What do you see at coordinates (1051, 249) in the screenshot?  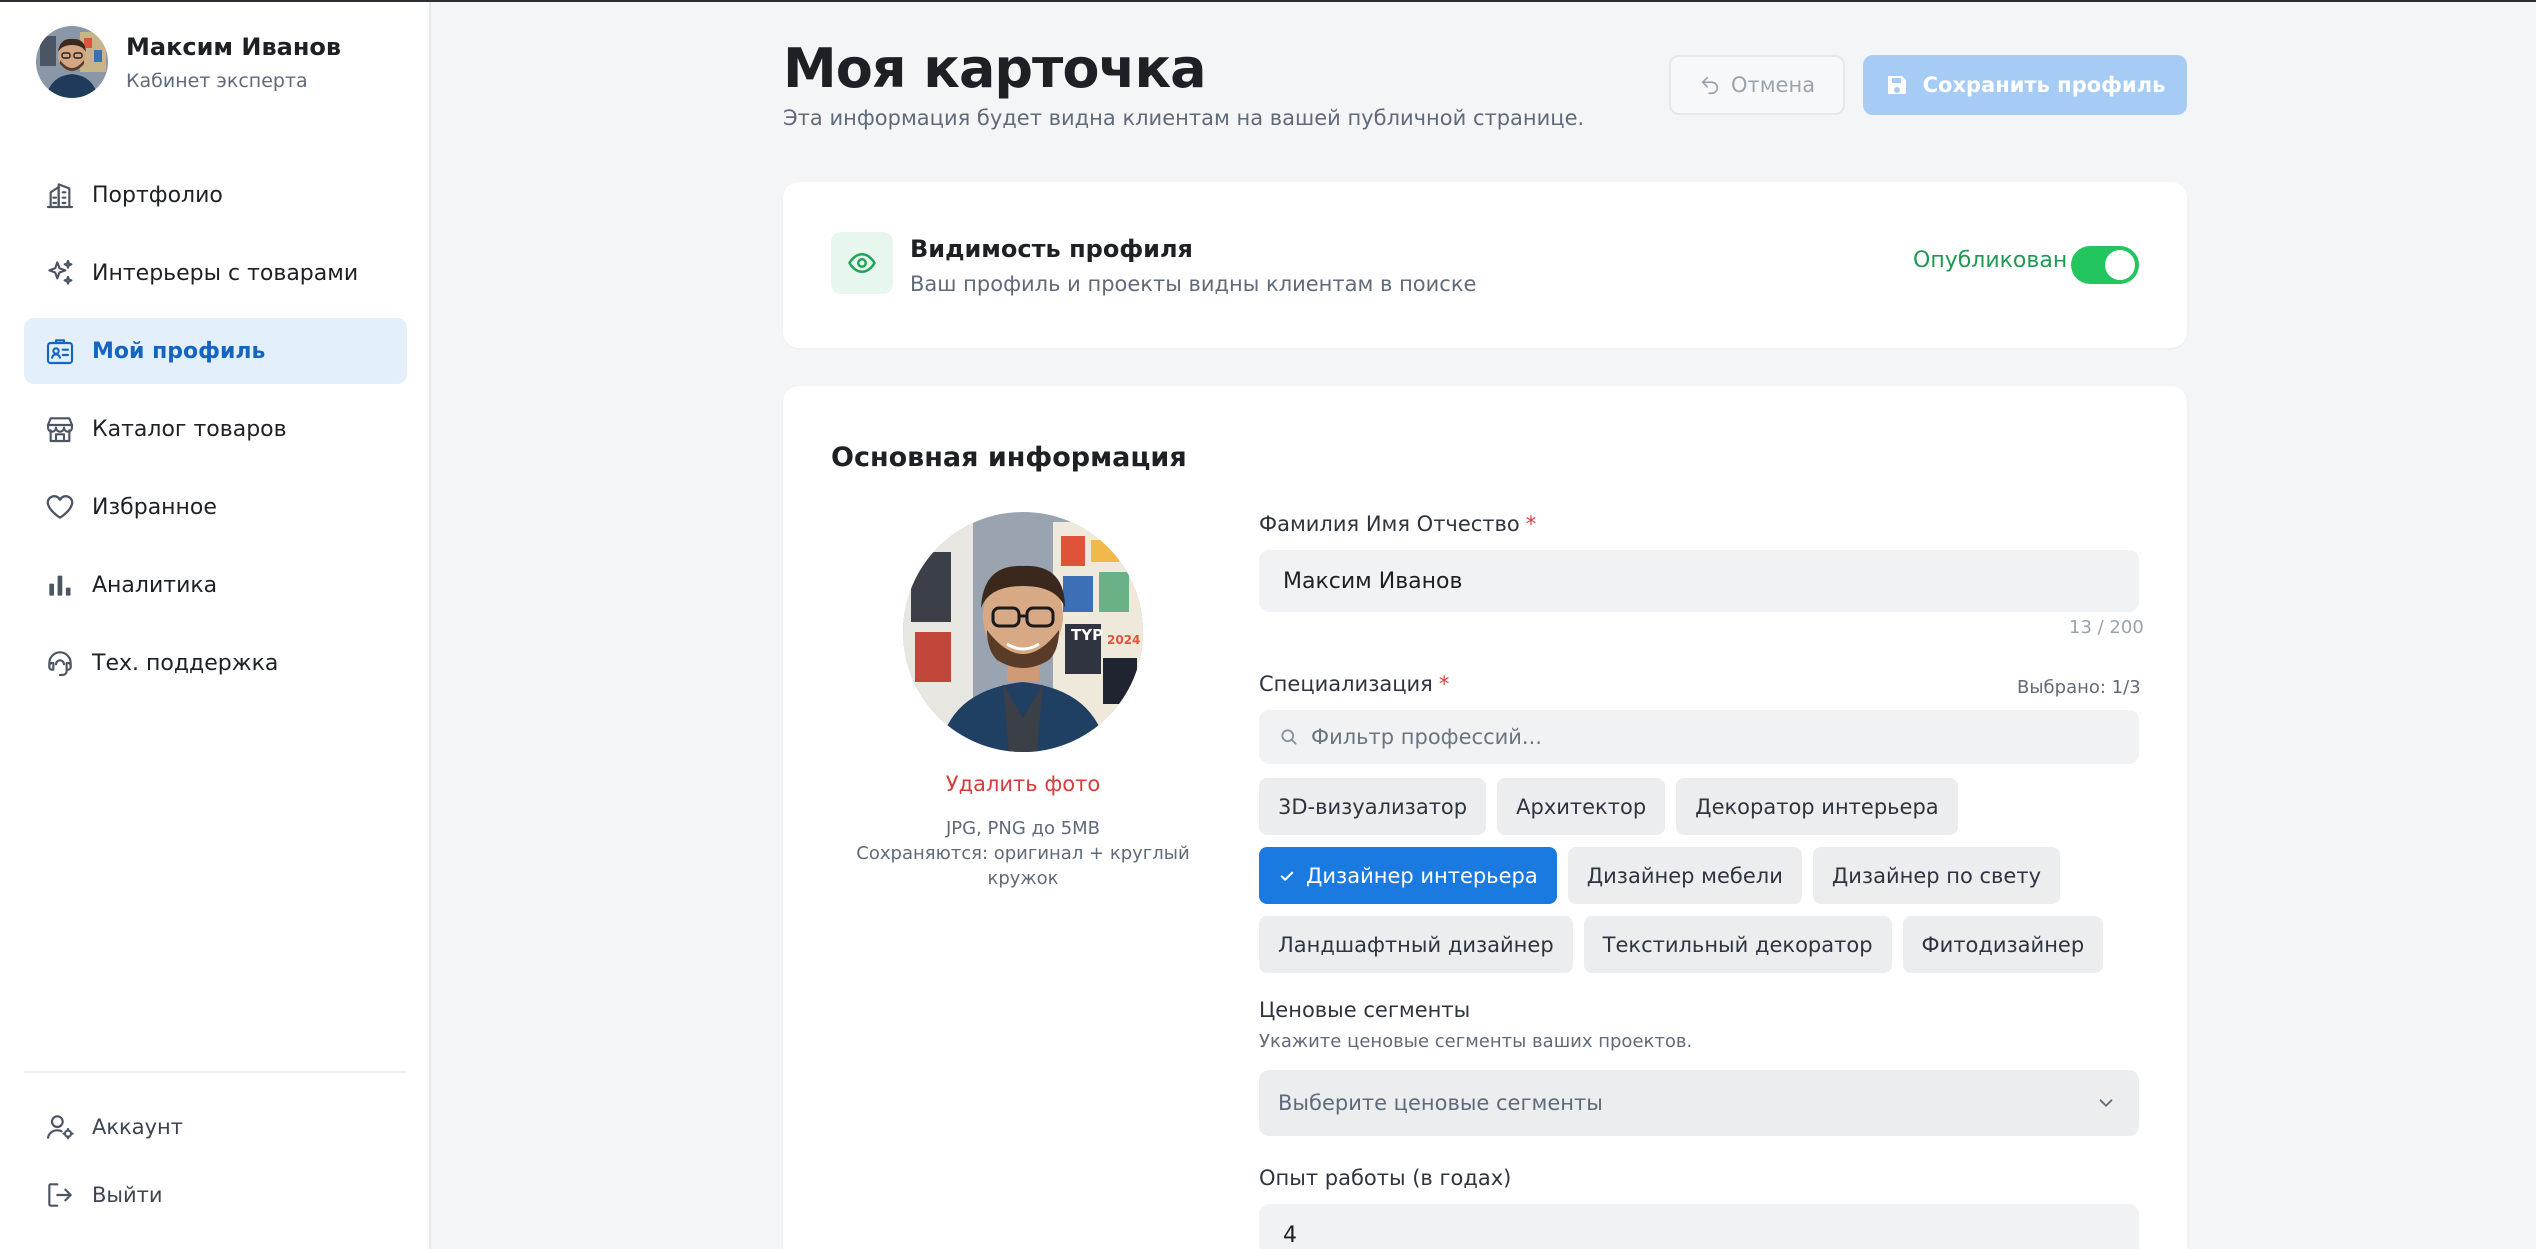 I see `visibility-title: Видимость профиля` at bounding box center [1051, 249].